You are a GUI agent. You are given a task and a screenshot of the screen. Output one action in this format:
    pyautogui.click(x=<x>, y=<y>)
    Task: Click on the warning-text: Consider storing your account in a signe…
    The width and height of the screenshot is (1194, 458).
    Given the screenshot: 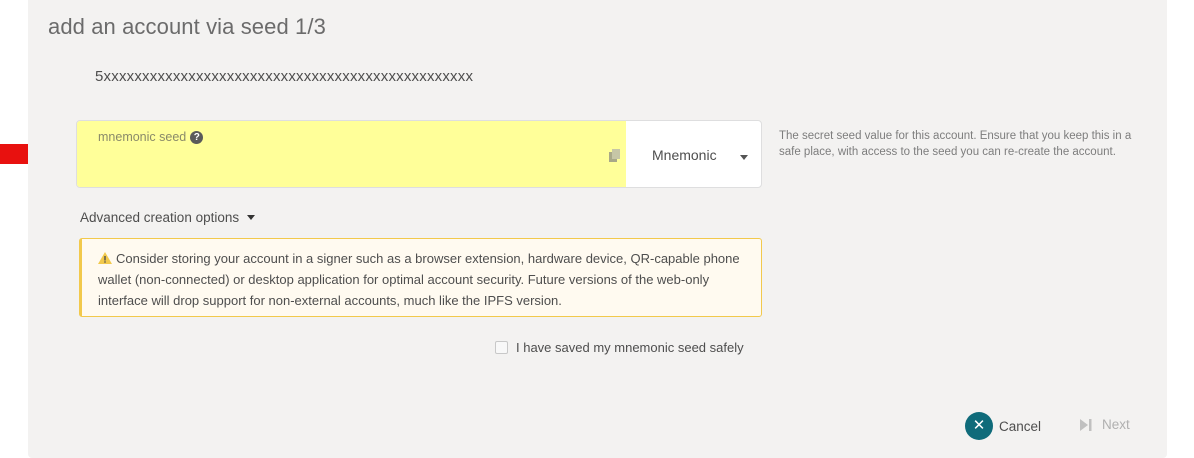 What is the action you would take?
    pyautogui.click(x=419, y=279)
    